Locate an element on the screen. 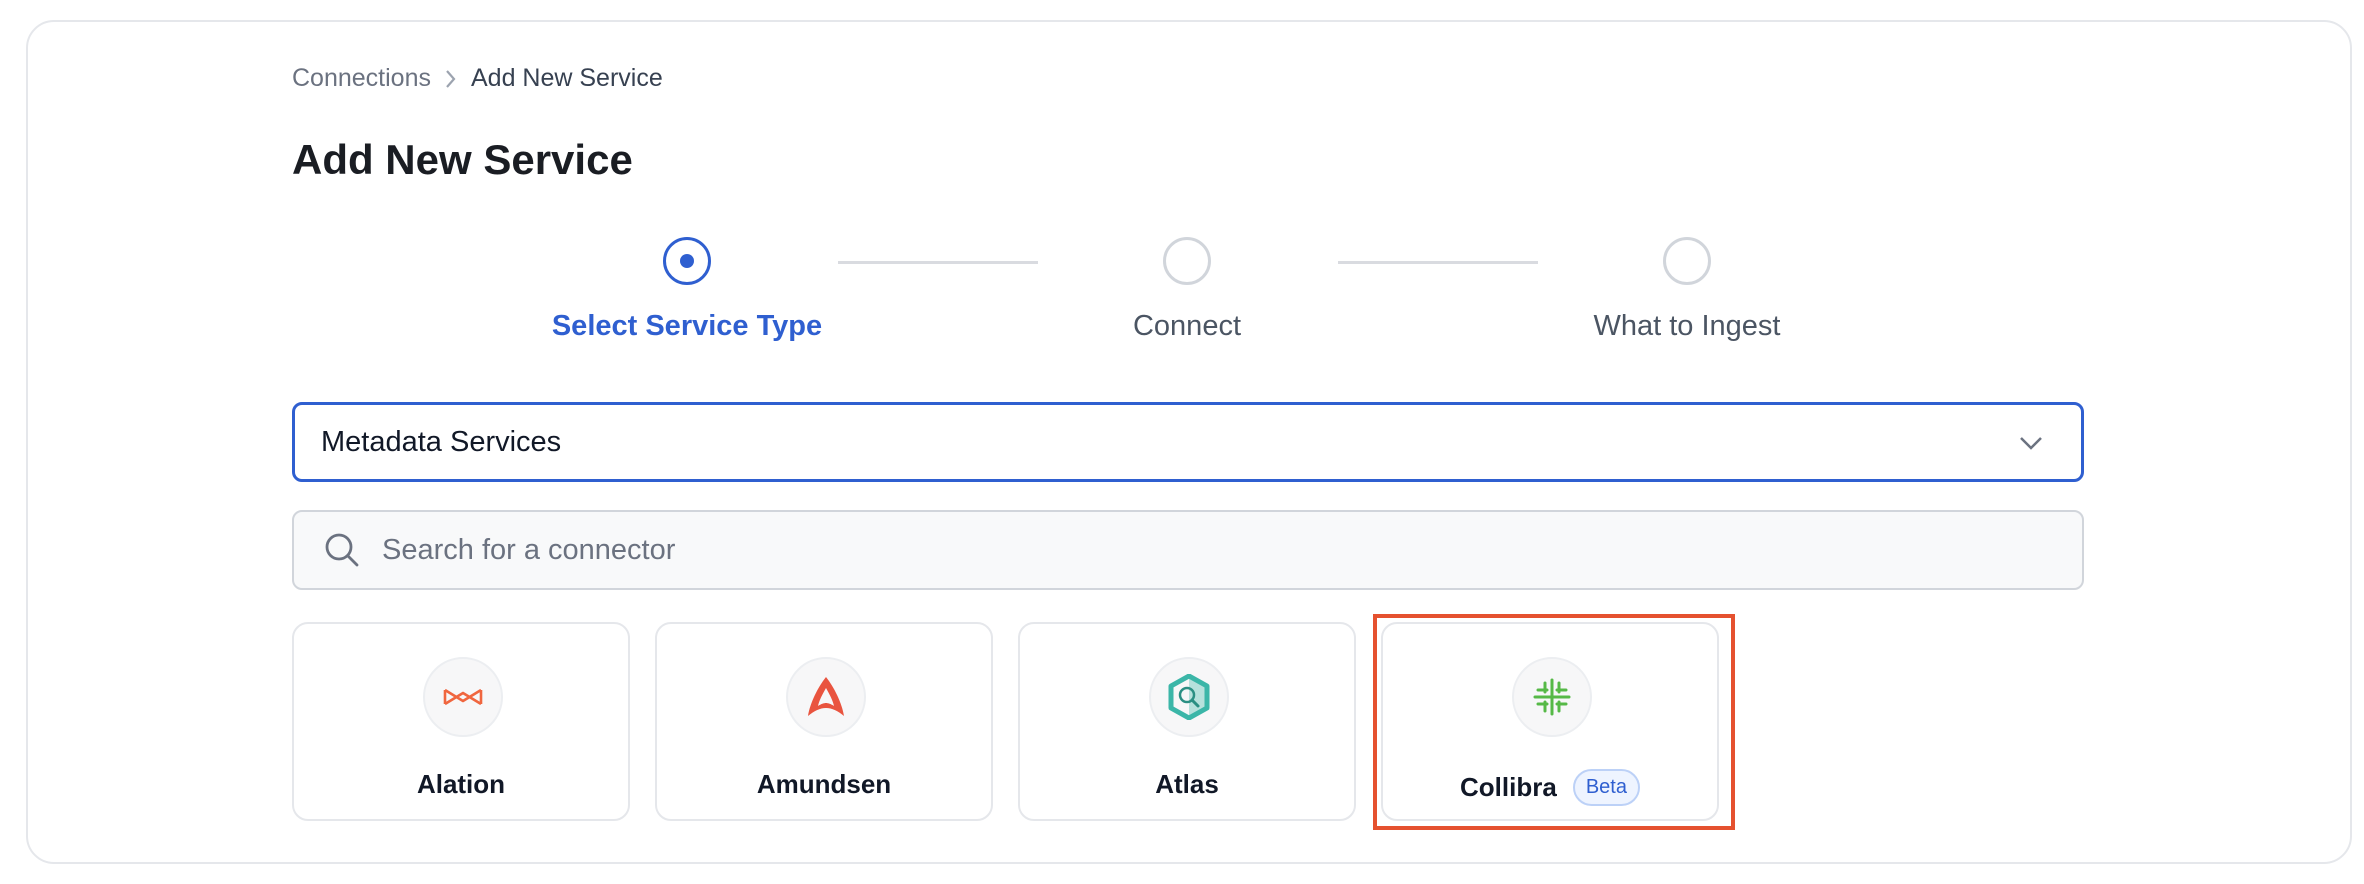 Image resolution: width=2364 pixels, height=884 pixels. search-input is located at coordinates (1182, 550).